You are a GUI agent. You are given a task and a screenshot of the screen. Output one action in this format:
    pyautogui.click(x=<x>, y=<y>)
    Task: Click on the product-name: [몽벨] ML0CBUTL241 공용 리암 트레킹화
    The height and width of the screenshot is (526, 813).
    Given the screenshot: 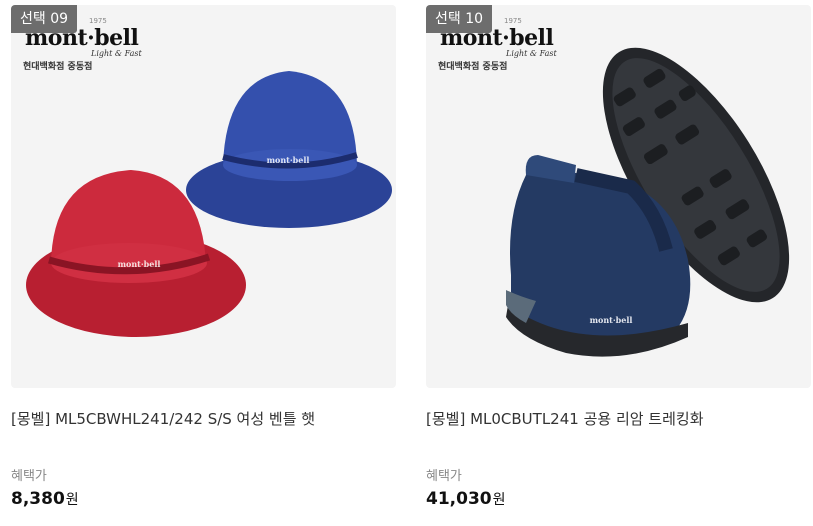 What is the action you would take?
    pyautogui.click(x=565, y=418)
    